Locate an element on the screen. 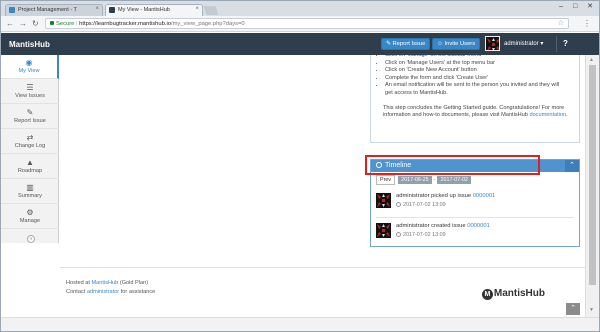 The width and height of the screenshot is (600, 332). hosted-plan: (Gold Plan) is located at coordinates (134, 283).